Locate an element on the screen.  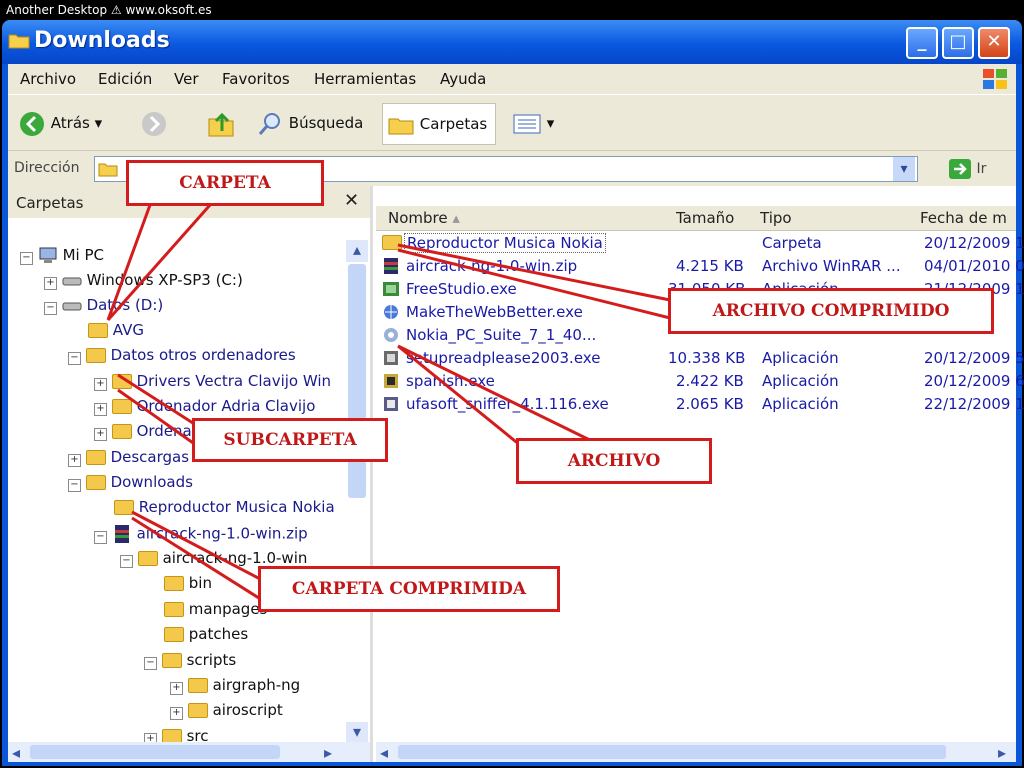
address-dropdown-icon: ▾ is located at coordinates (904, 169).